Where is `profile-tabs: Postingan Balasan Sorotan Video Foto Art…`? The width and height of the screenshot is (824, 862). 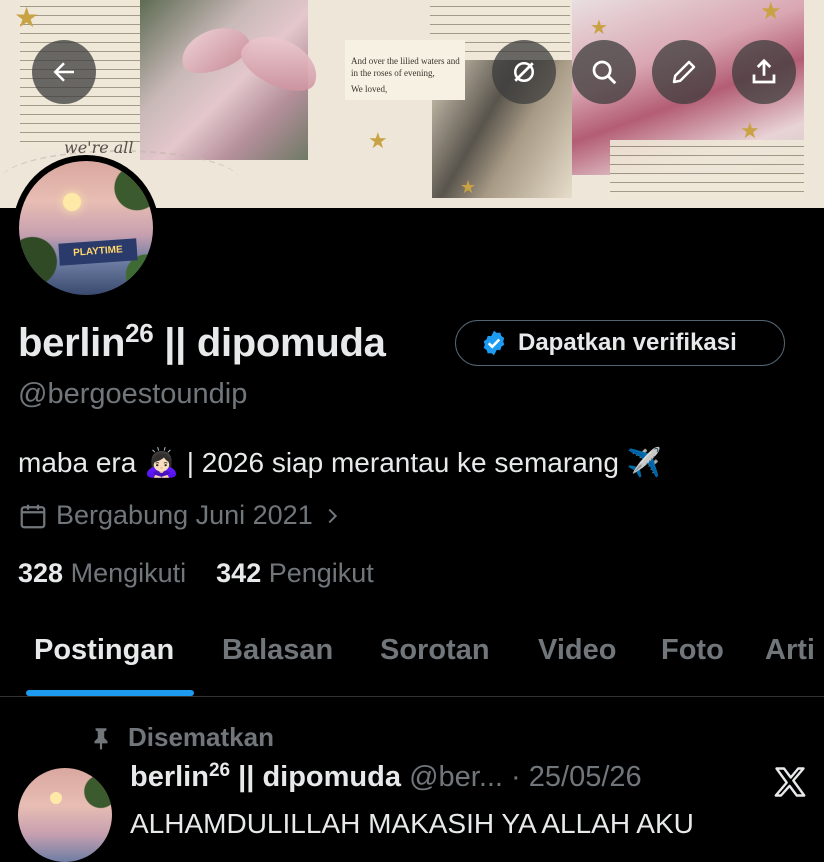 profile-tabs: Postingan Balasan Sorotan Video Foto Art… is located at coordinates (412, 663).